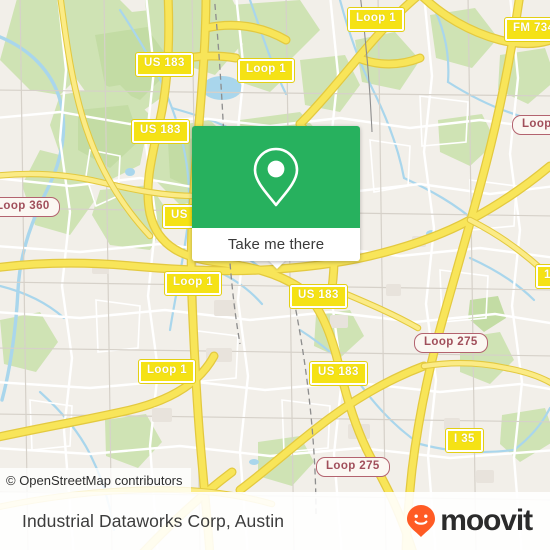 The width and height of the screenshot is (550, 550). What do you see at coordinates (193, 283) in the screenshot?
I see `road-label-loop1-c: Loop 1` at bounding box center [193, 283].